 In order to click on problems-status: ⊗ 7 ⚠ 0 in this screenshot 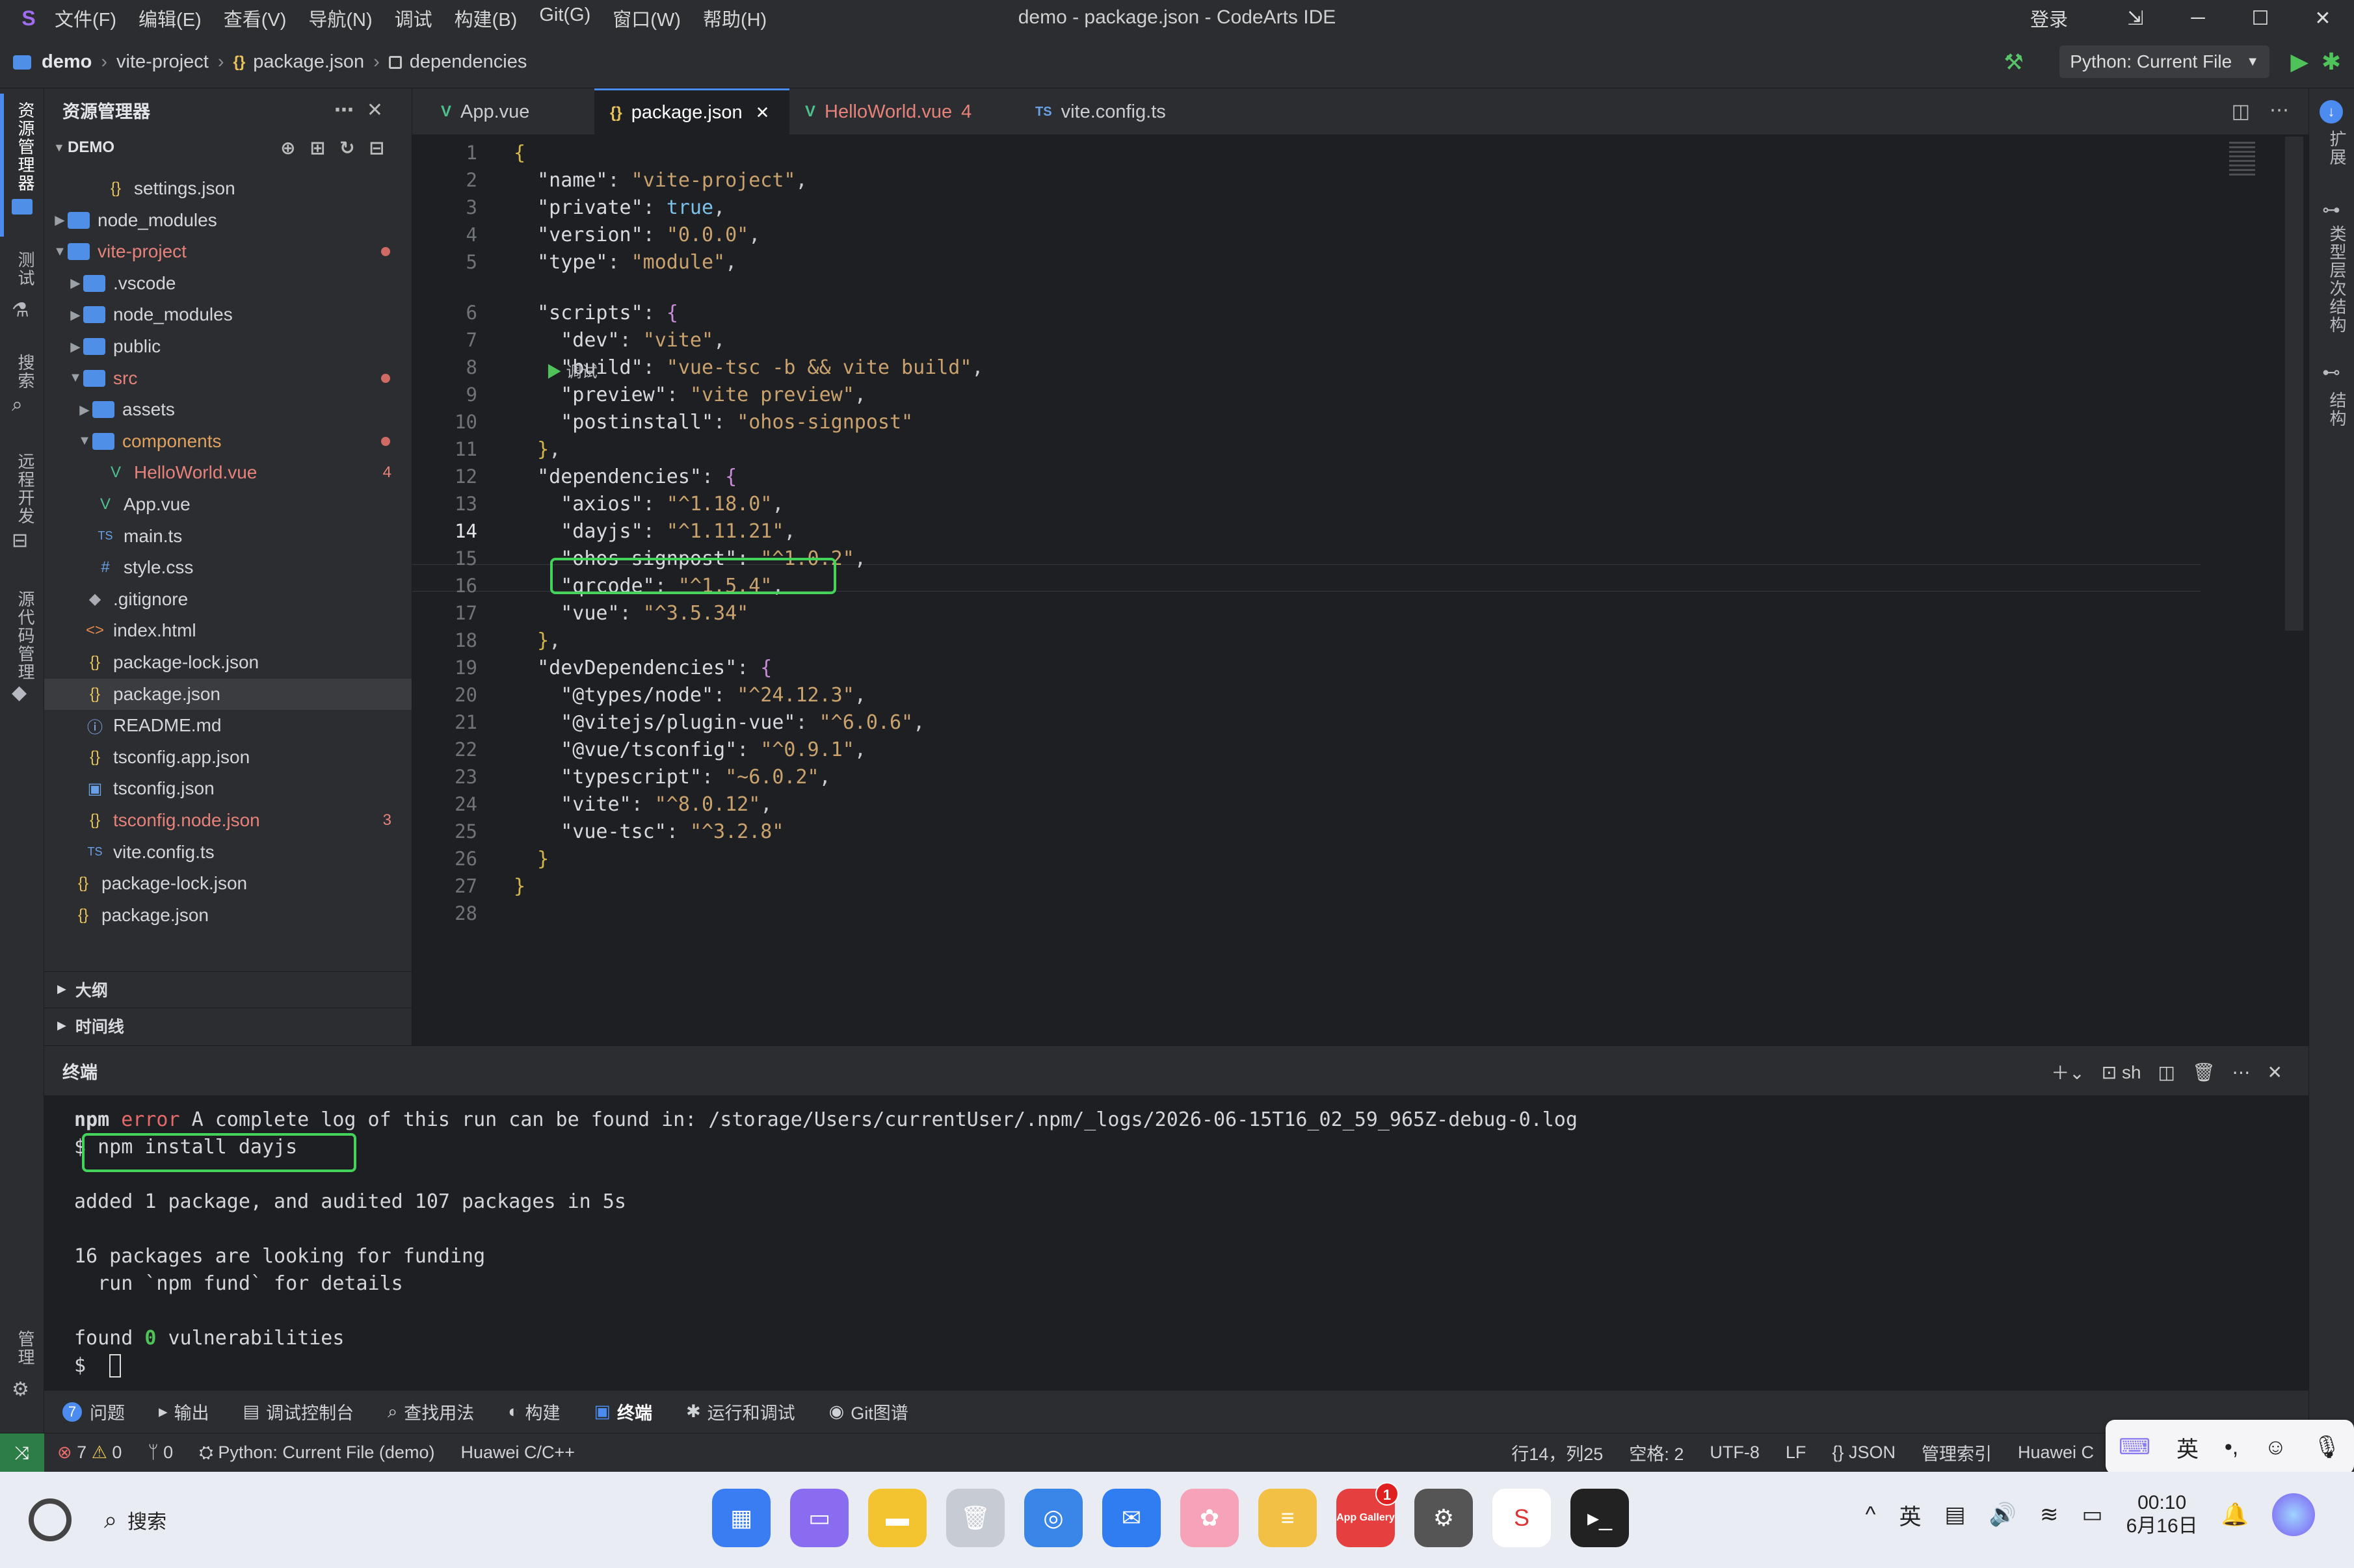, I will do `click(89, 1453)`.